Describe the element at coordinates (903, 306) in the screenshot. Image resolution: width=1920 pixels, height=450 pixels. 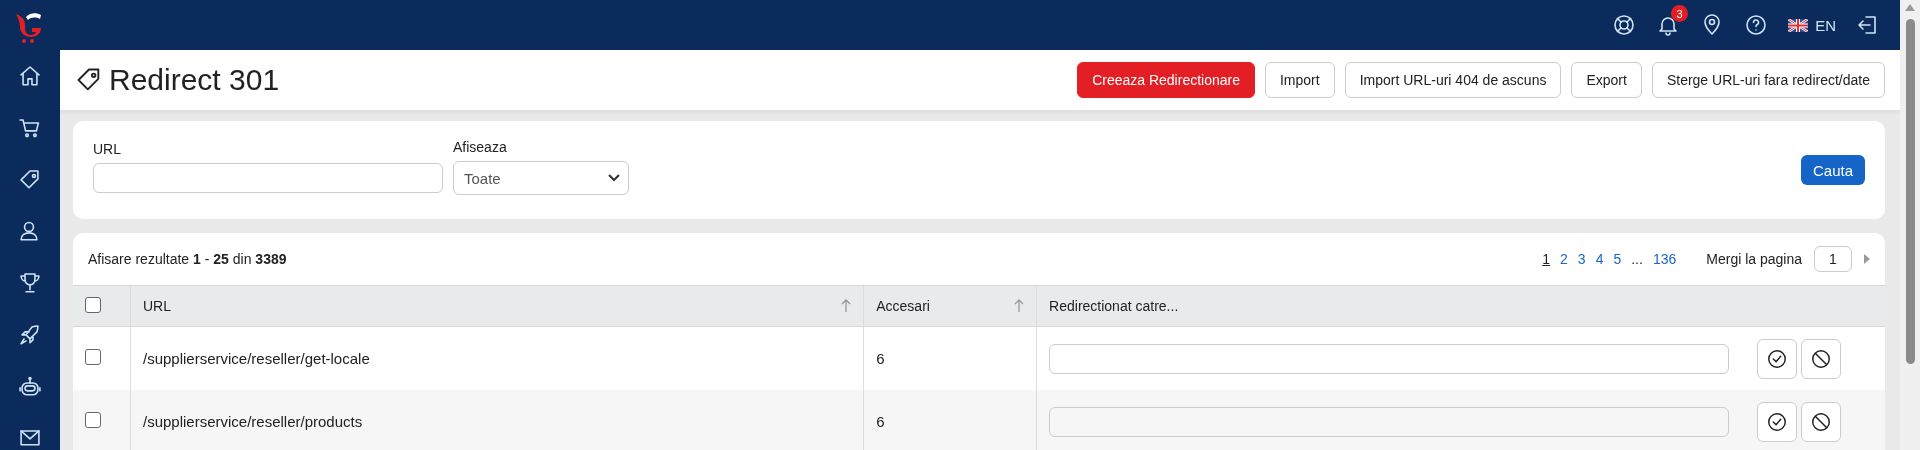
I see `column-header: Accesari` at that location.